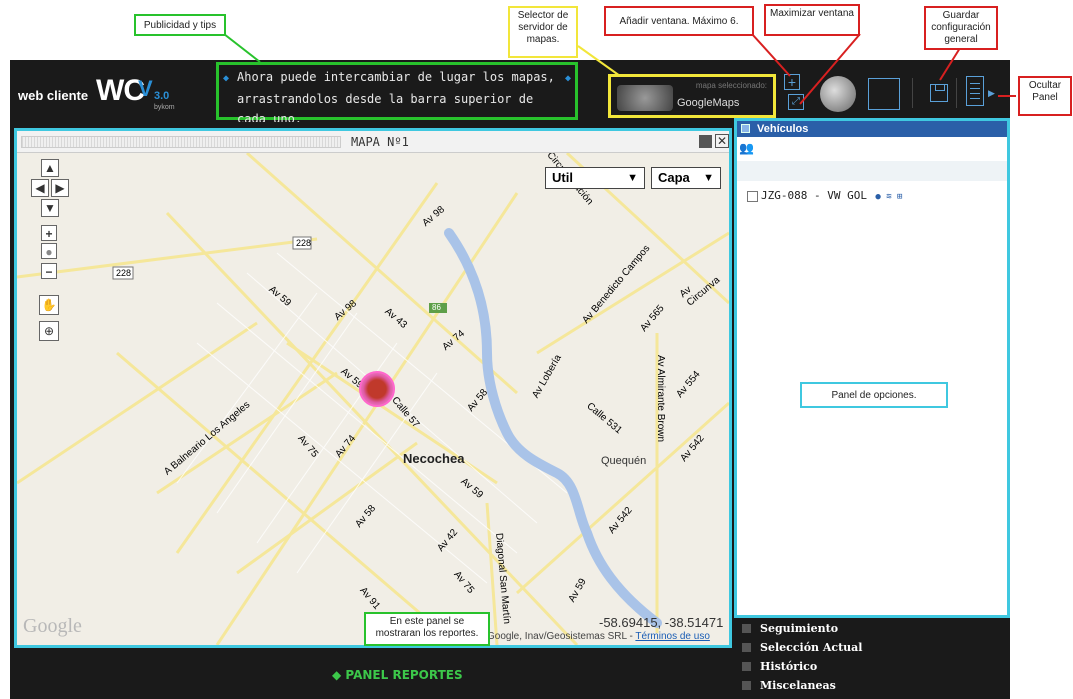 The width and height of the screenshot is (1073, 699). Describe the element at coordinates (49, 233) in the screenshot. I see `zoom-in-icon: +` at that location.